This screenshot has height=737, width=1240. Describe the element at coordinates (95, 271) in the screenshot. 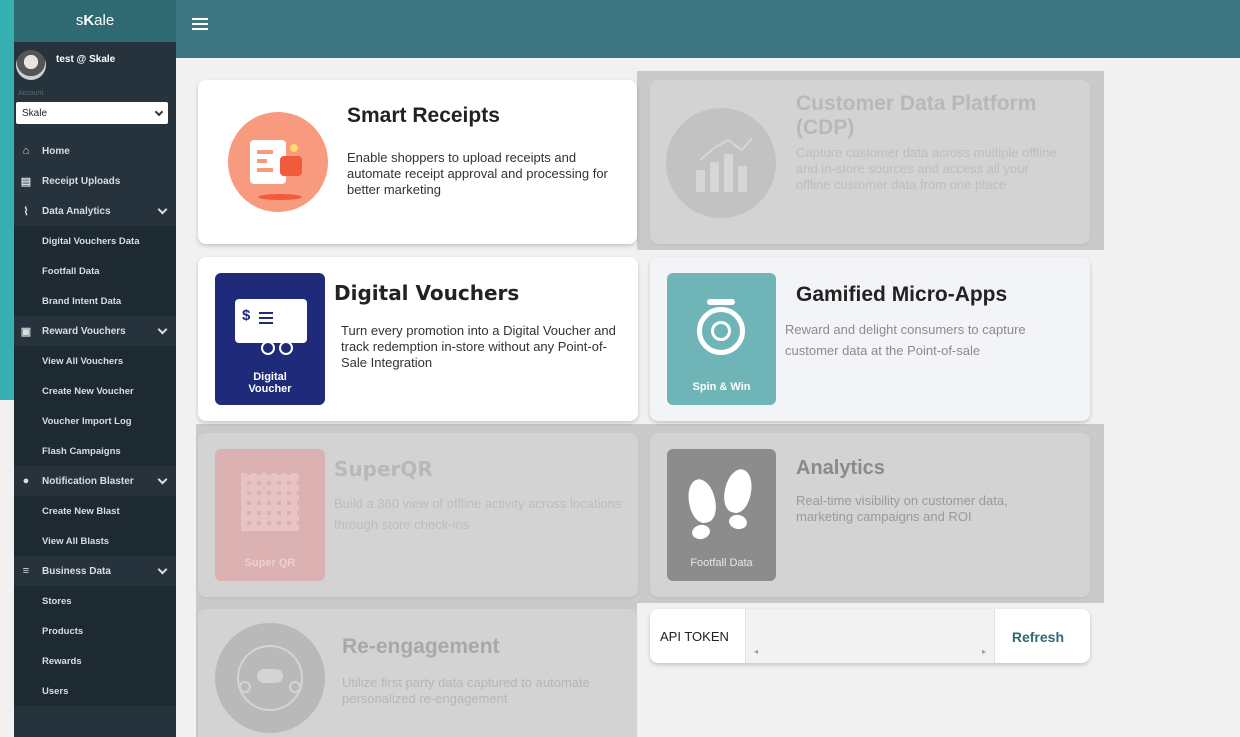

I see `sidebar-item-footfall-data: Footfall Data` at that location.